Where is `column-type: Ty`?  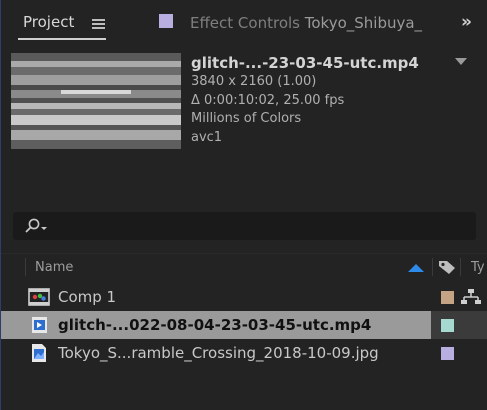
column-type: Ty is located at coordinates (478, 267).